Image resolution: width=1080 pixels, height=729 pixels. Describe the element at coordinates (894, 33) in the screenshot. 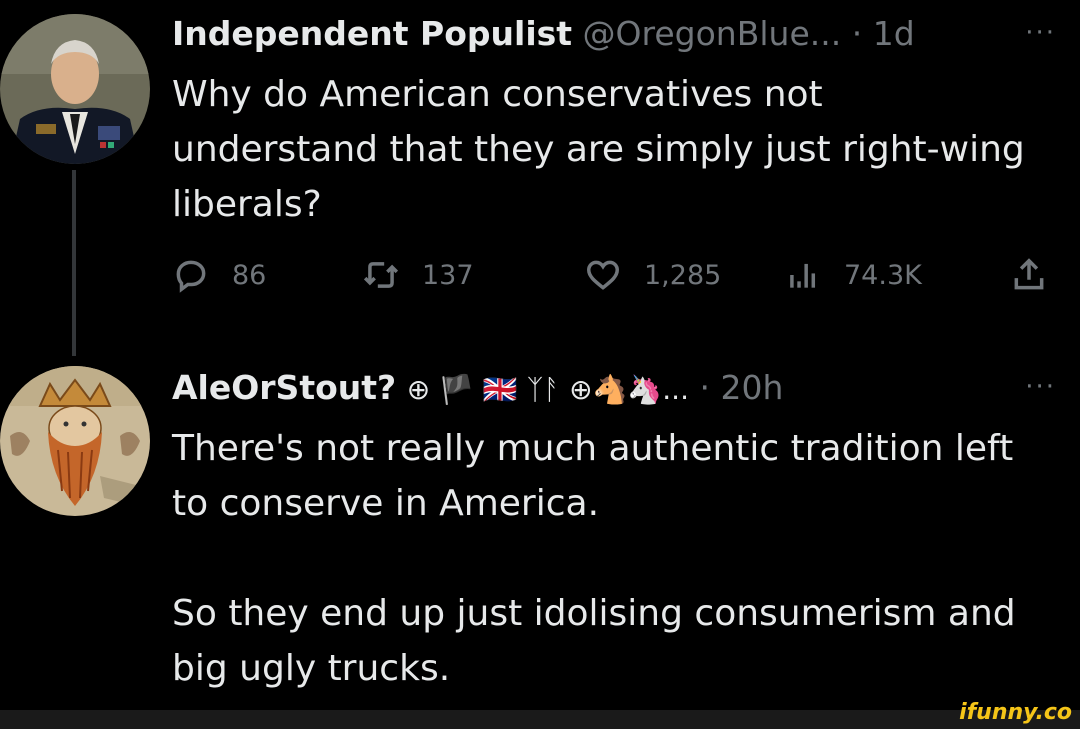

I see `tweet-timestamp: 1d` at that location.